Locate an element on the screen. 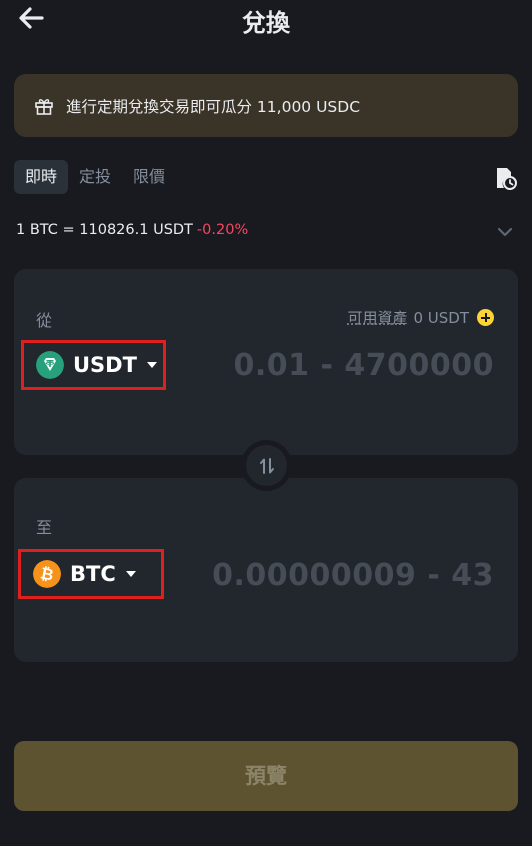  page-title: 兌換 is located at coordinates (266, 23).